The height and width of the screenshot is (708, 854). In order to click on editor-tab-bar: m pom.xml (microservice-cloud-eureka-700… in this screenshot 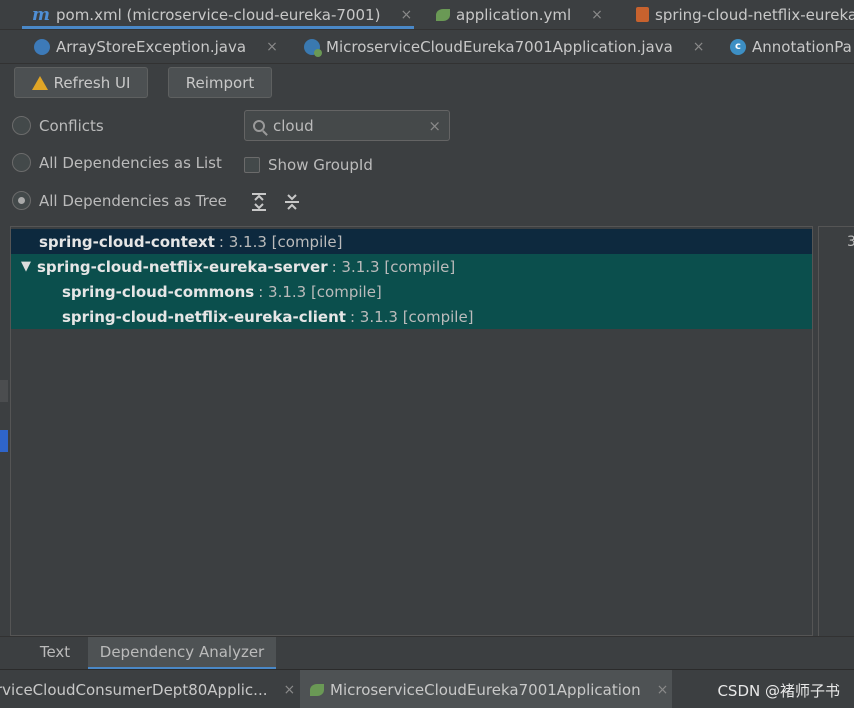, I will do `click(427, 15)`.